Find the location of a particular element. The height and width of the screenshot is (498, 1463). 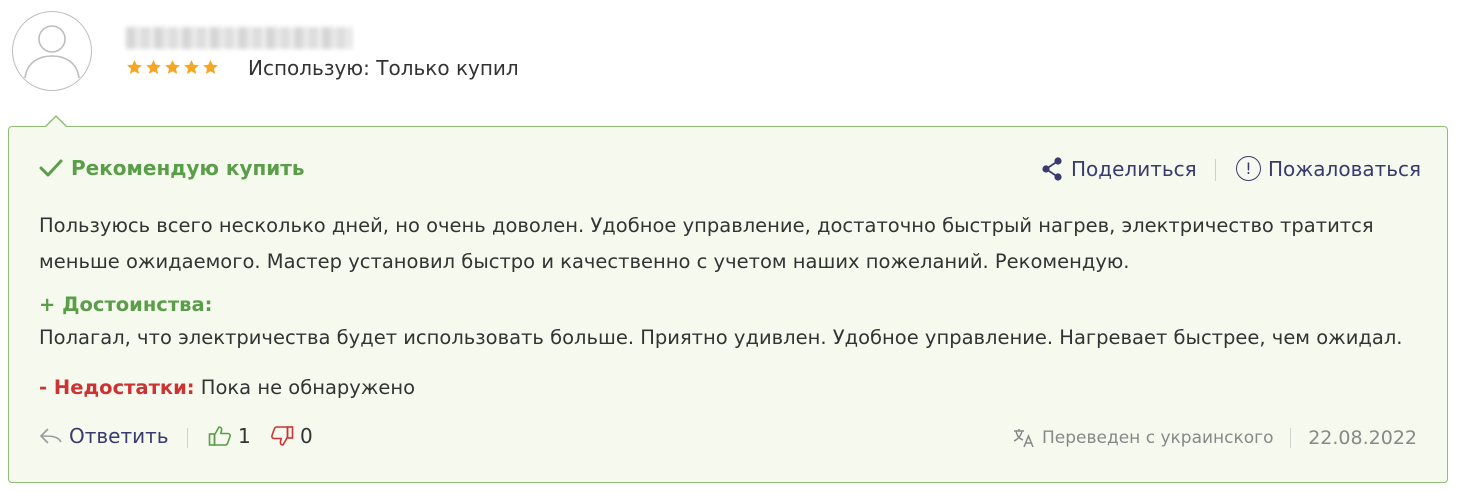

card-pointer-fill is located at coordinates (56, 122).